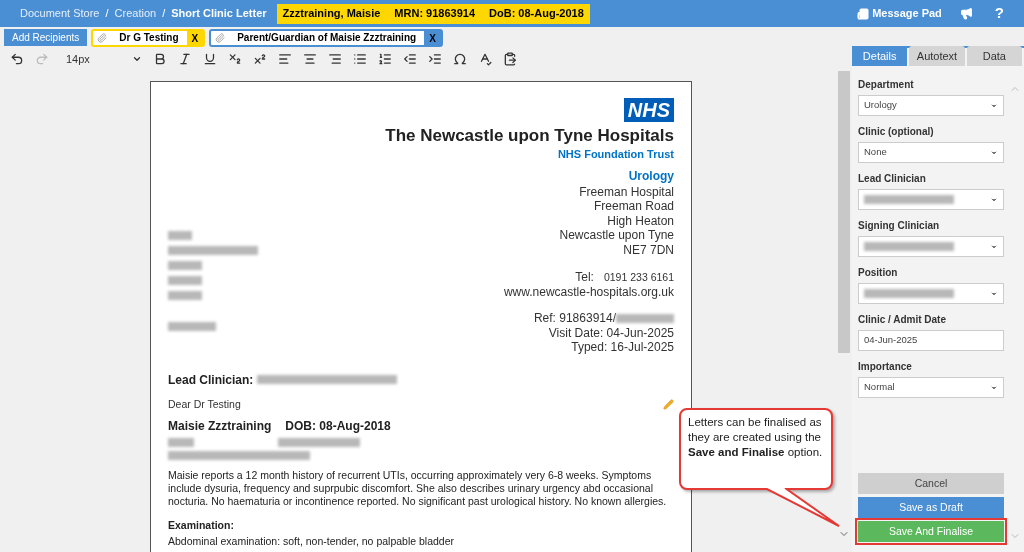 This screenshot has height=552, width=1024. What do you see at coordinates (994, 56) in the screenshot?
I see `panel-tab: Data` at bounding box center [994, 56].